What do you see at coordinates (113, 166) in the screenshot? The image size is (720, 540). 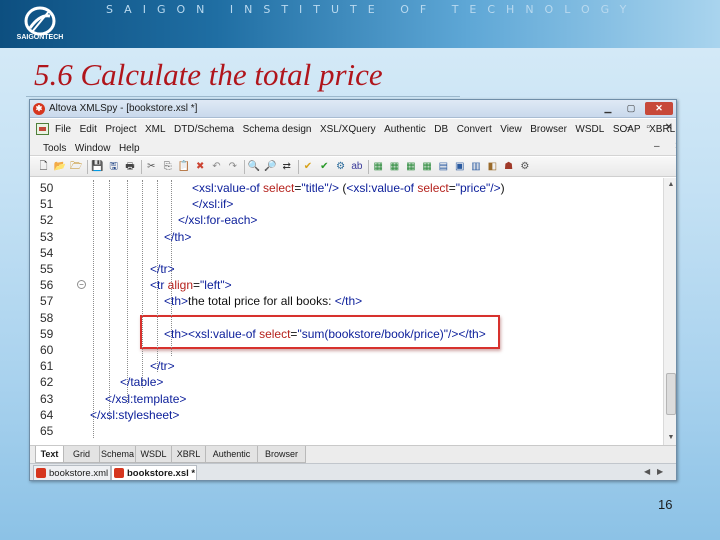 I see `save-all-icon: 🖫` at bounding box center [113, 166].